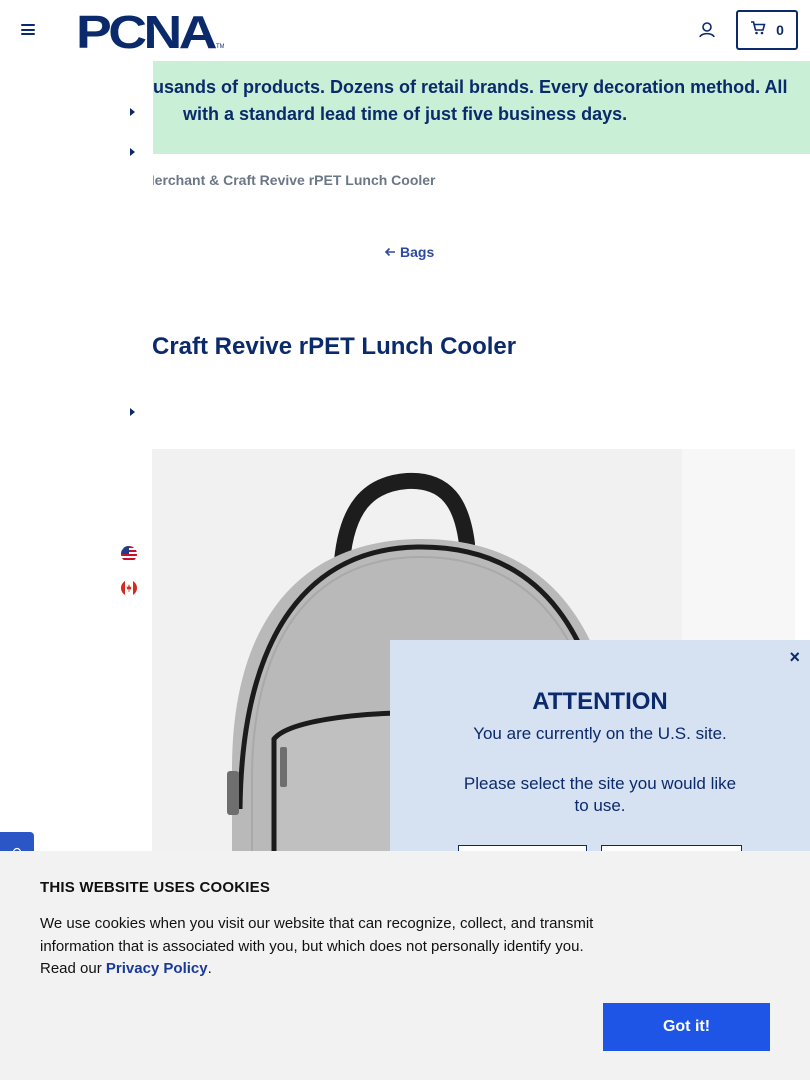 This screenshot has height=1080, width=810. I want to click on account-icon, so click(707, 30).